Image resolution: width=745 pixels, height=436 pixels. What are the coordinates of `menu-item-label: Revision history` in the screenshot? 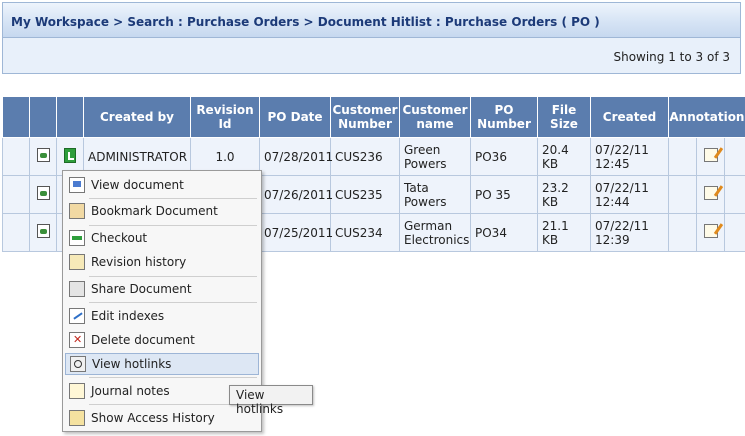 It's located at (139, 262).